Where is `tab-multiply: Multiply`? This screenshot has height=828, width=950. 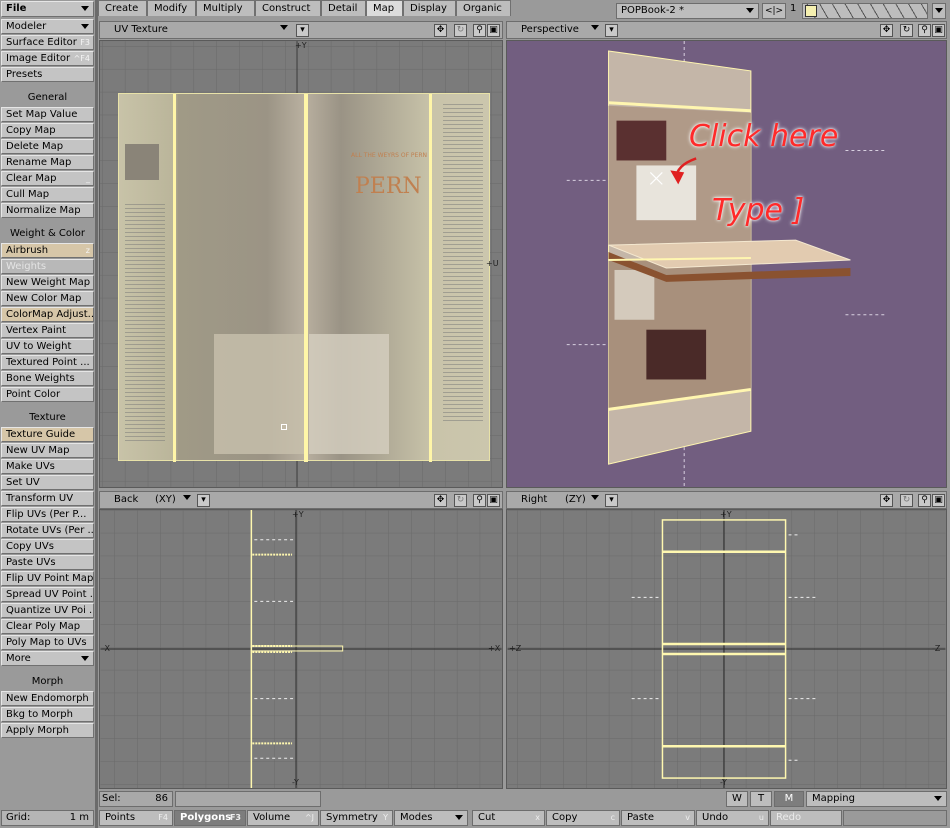 tab-multiply: Multiply is located at coordinates (225, 8).